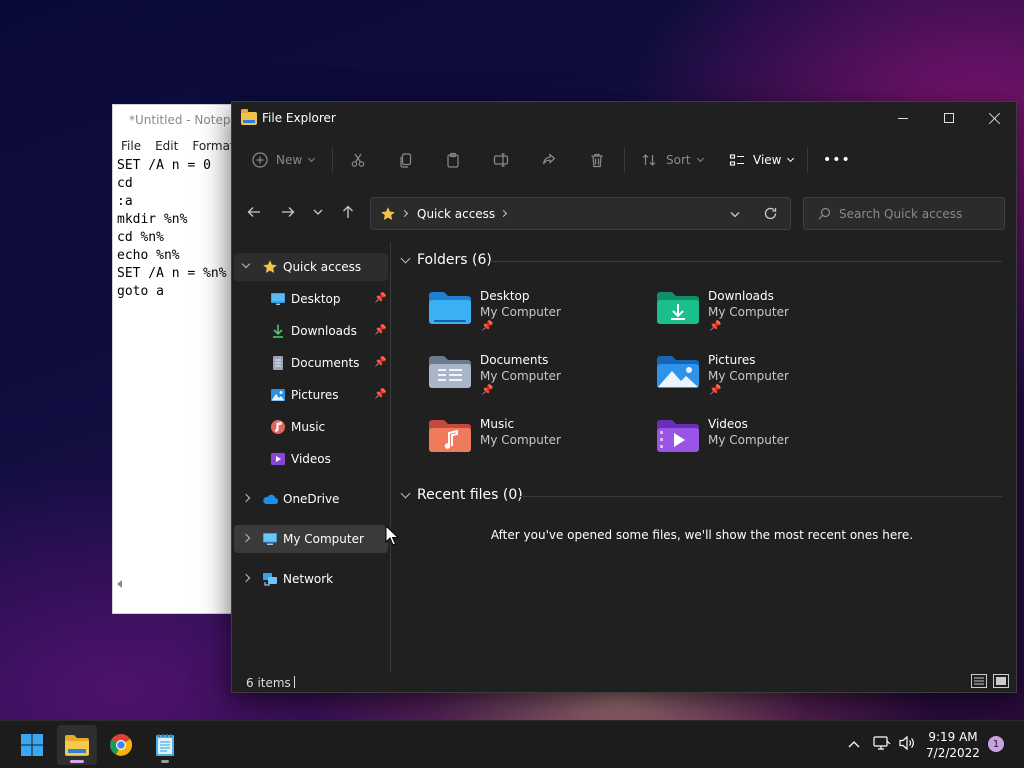 Image resolution: width=1024 pixels, height=768 pixels. Describe the element at coordinates (311, 395) in the screenshot. I see `nav-pictures: Pictures 📌` at that location.